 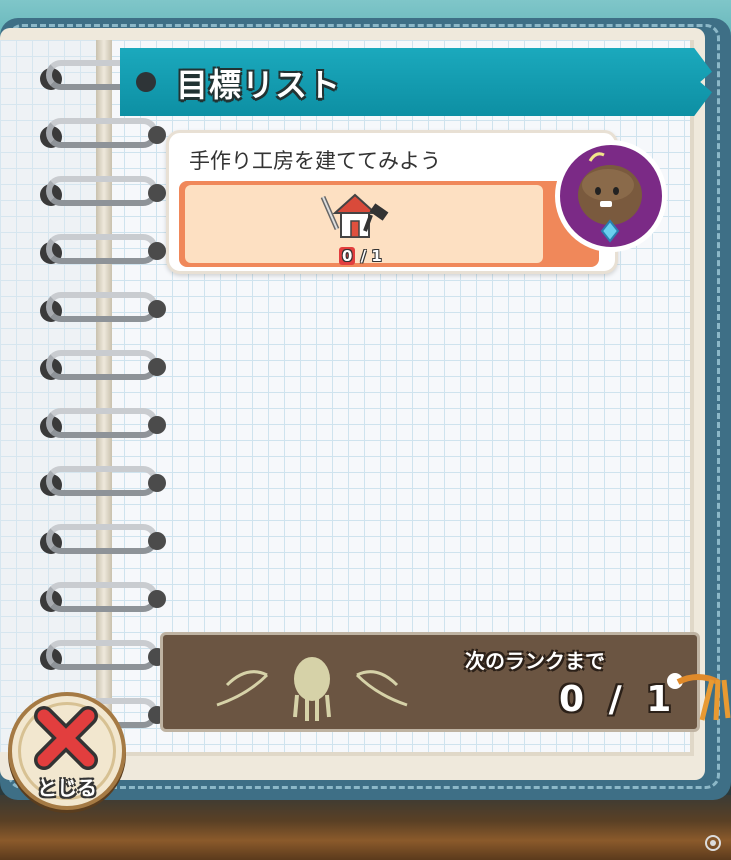 I want to click on goal-reward-area: 0 / 1, so click(x=389, y=224).